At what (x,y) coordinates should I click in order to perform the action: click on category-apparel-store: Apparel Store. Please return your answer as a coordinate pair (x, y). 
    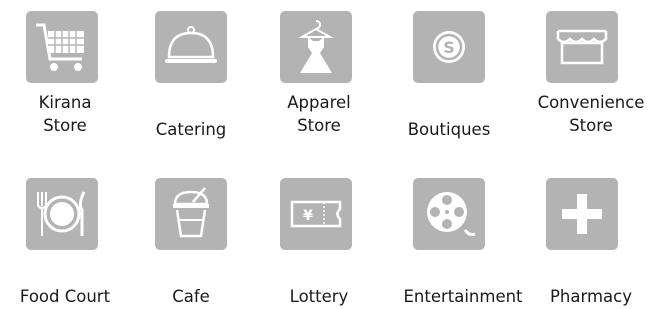
    Looking at the image, I should click on (319, 91).